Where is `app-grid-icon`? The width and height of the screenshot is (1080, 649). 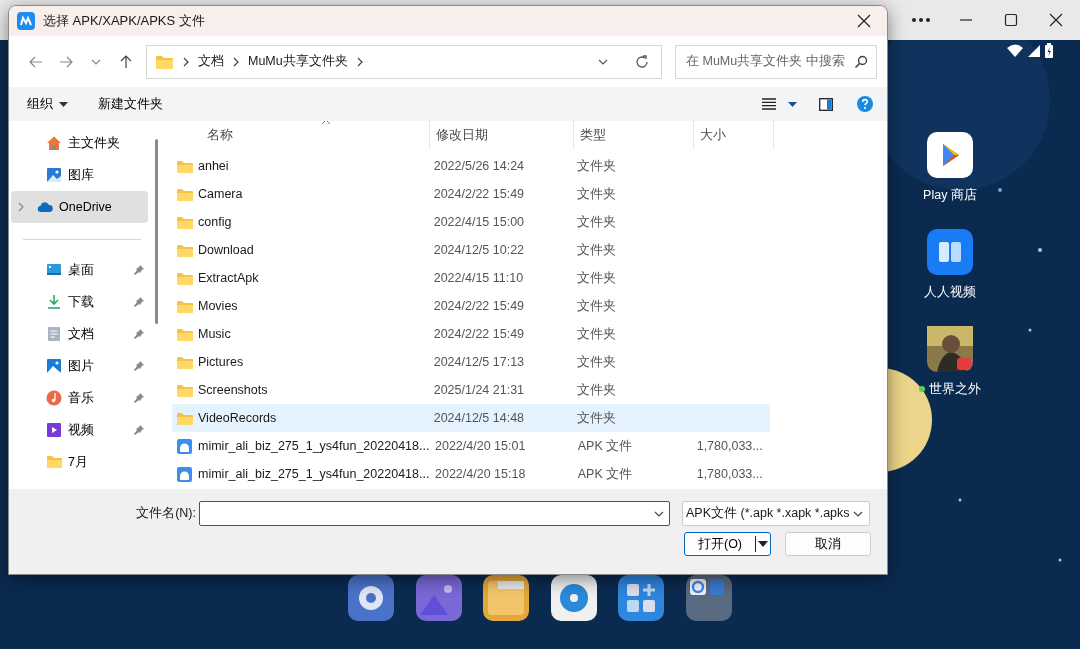
app-grid-icon is located at coordinates (641, 598).